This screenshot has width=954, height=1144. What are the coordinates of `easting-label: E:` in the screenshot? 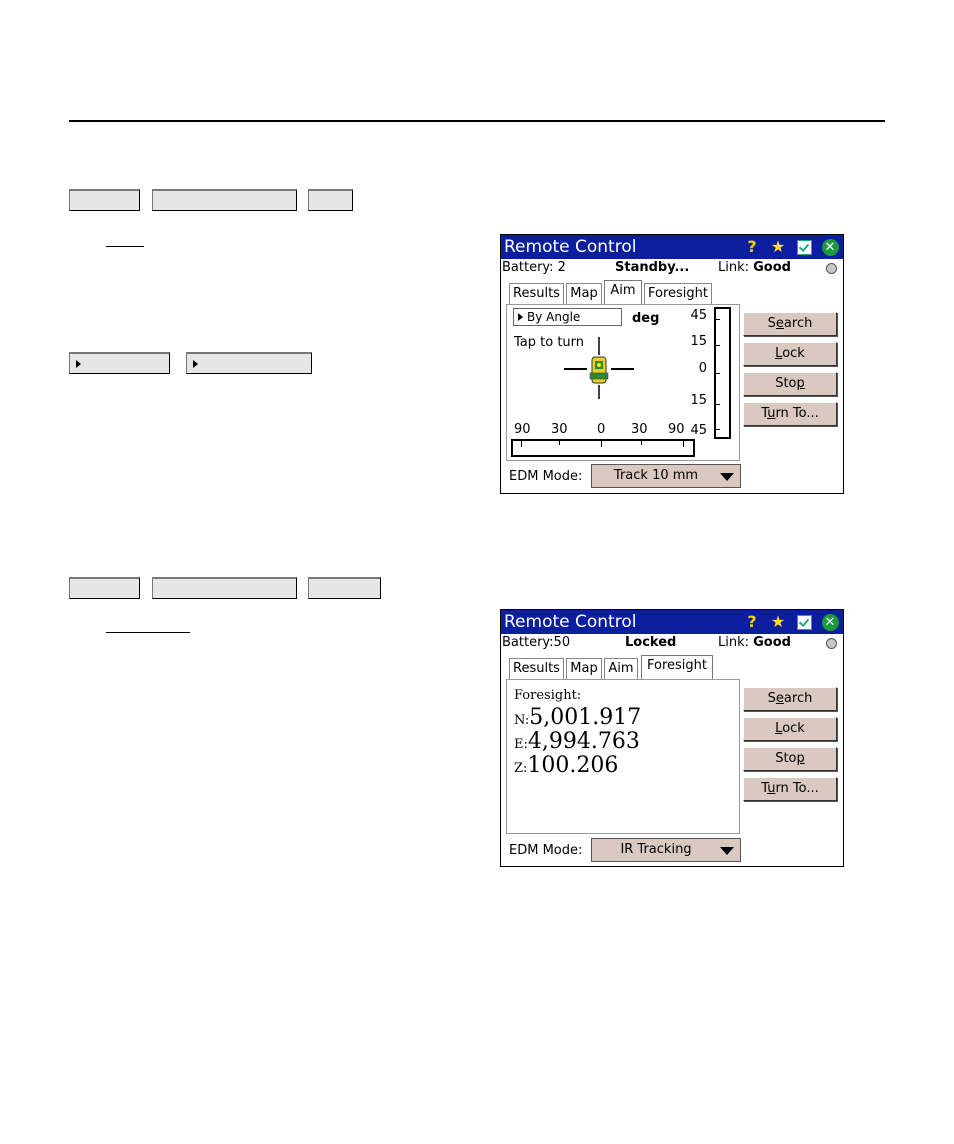 It's located at (521, 744).